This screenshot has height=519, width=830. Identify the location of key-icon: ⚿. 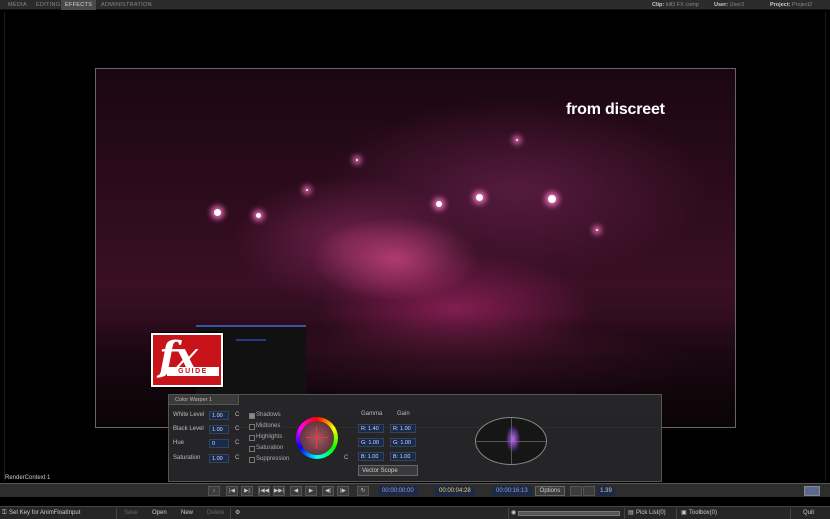
(4, 513).